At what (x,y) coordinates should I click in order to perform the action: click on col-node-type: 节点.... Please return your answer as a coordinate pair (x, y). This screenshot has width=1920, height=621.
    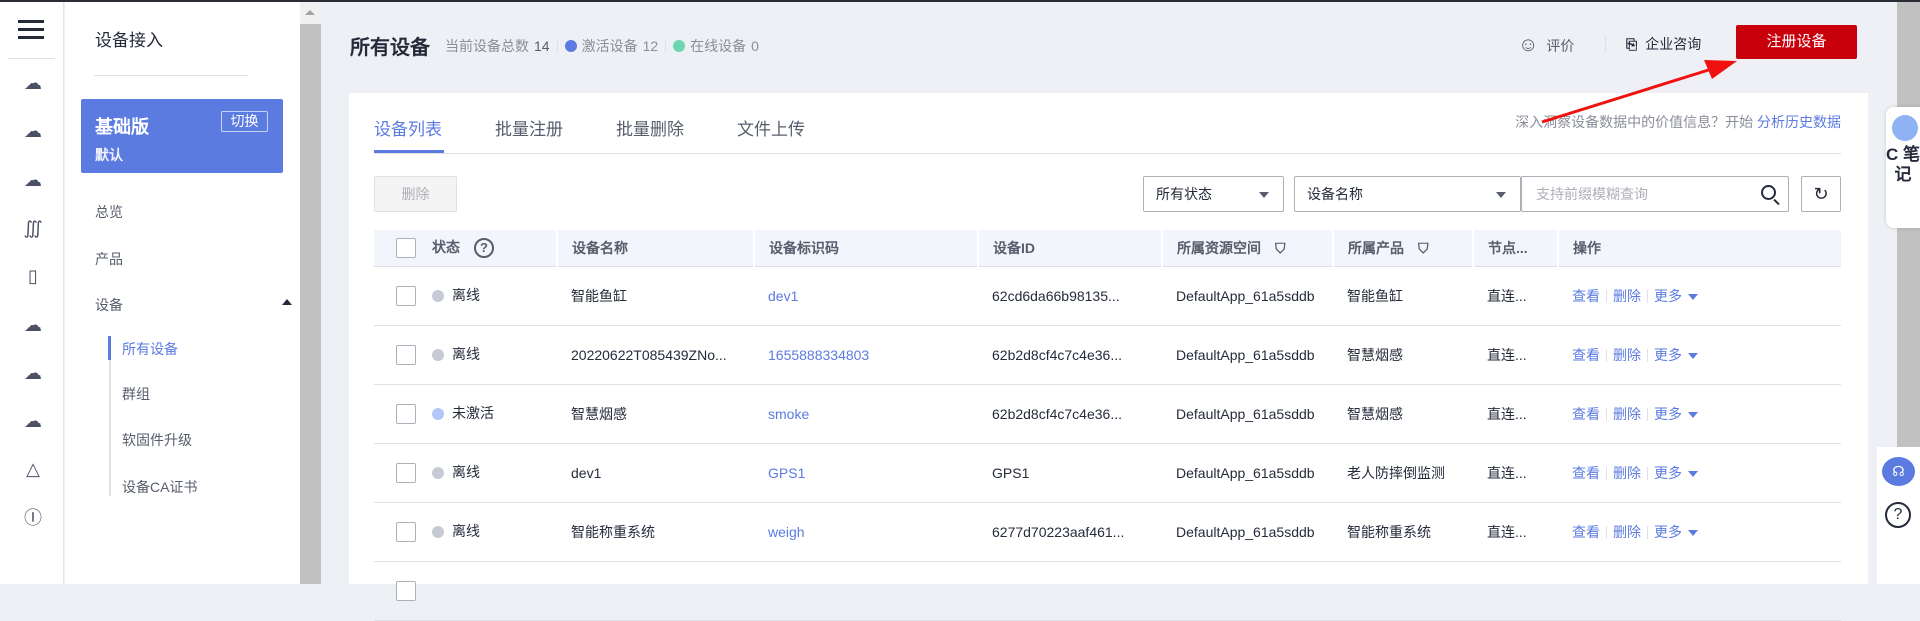
    Looking at the image, I should click on (1515, 248).